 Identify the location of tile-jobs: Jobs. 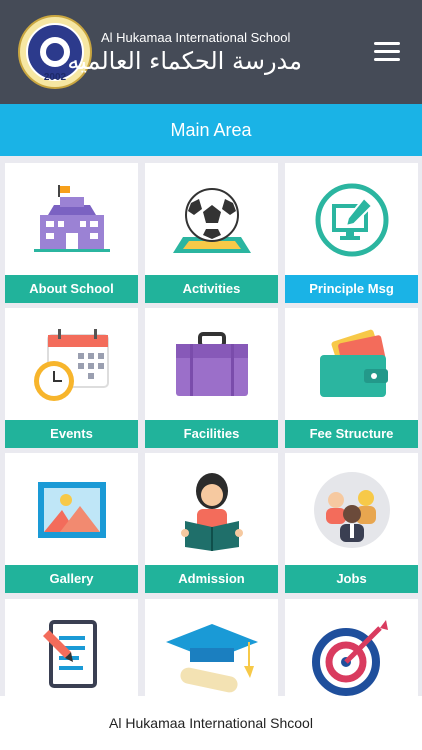
(351, 523).